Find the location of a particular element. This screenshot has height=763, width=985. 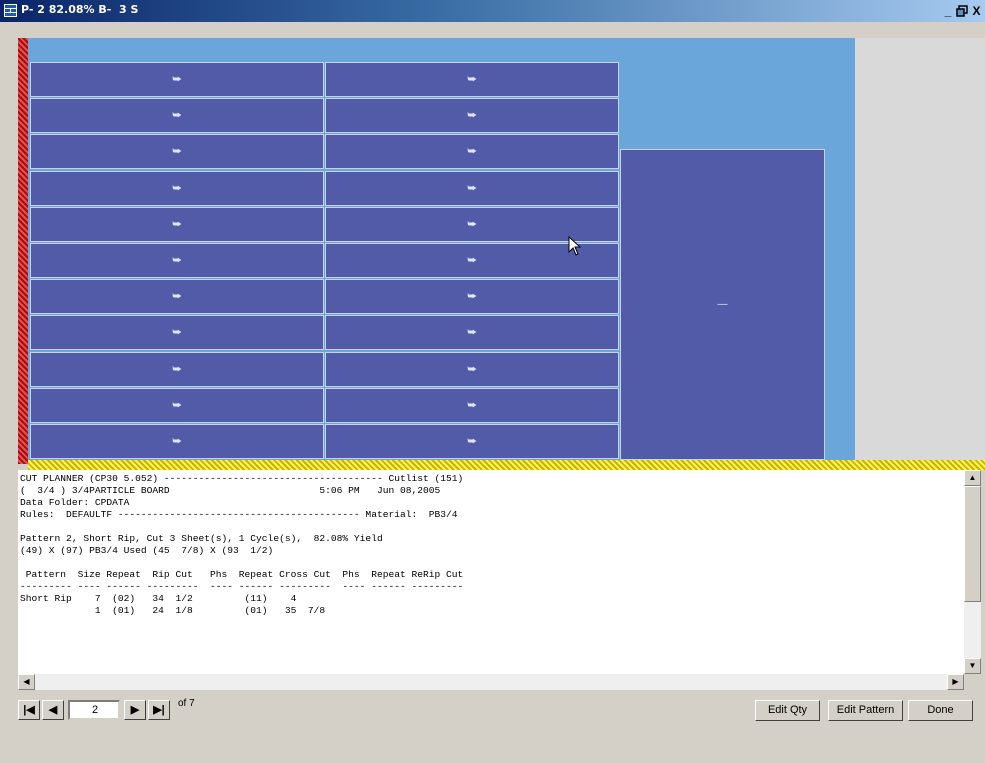

scroll-up-button: ▲ is located at coordinates (972, 478).